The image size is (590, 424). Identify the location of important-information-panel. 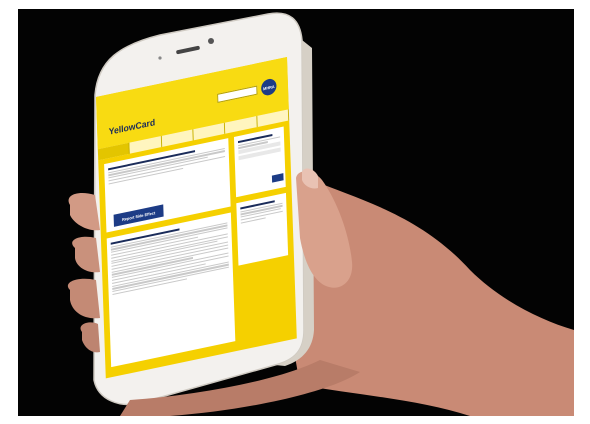
(171, 290).